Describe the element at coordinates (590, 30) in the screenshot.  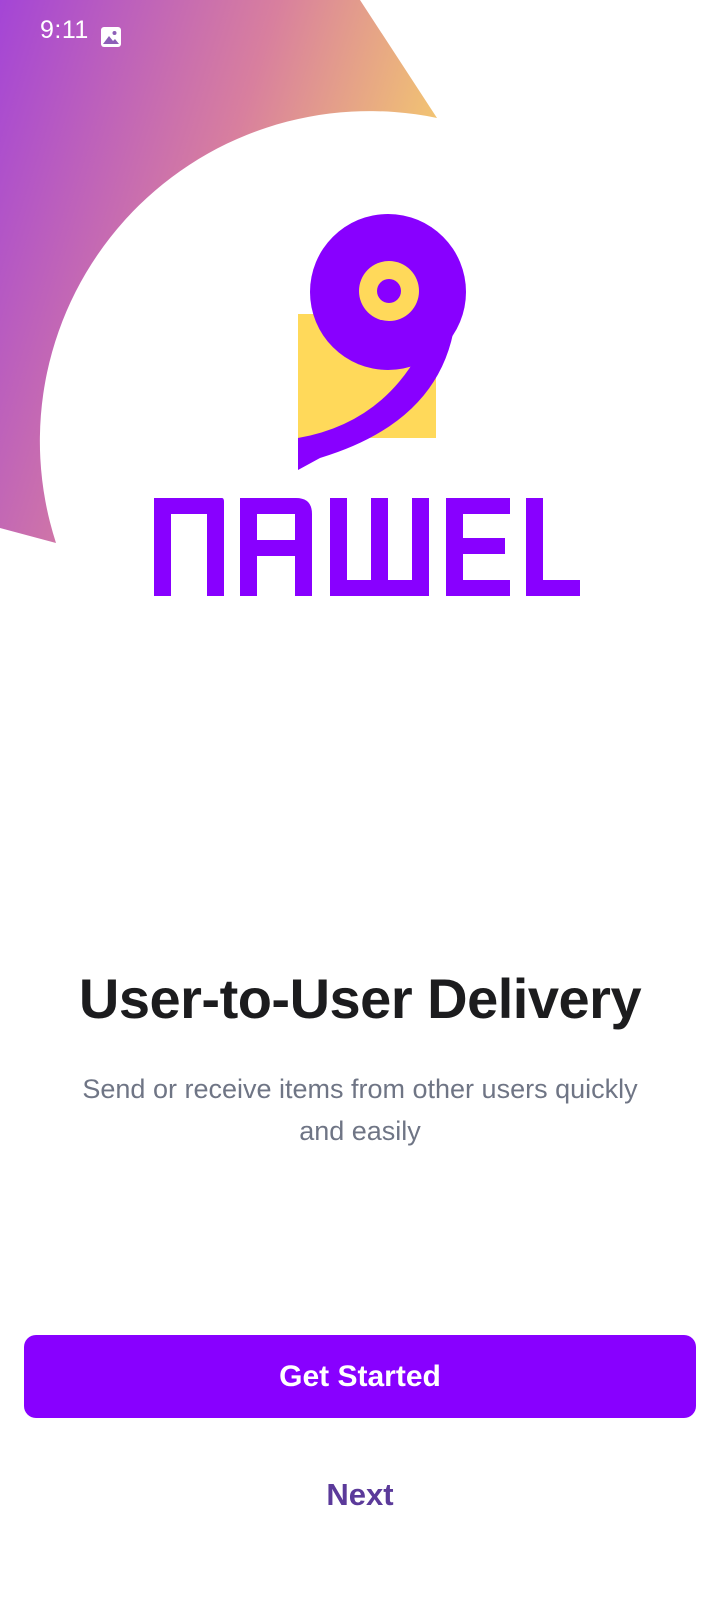
I see `signal-icon-sim2` at that location.